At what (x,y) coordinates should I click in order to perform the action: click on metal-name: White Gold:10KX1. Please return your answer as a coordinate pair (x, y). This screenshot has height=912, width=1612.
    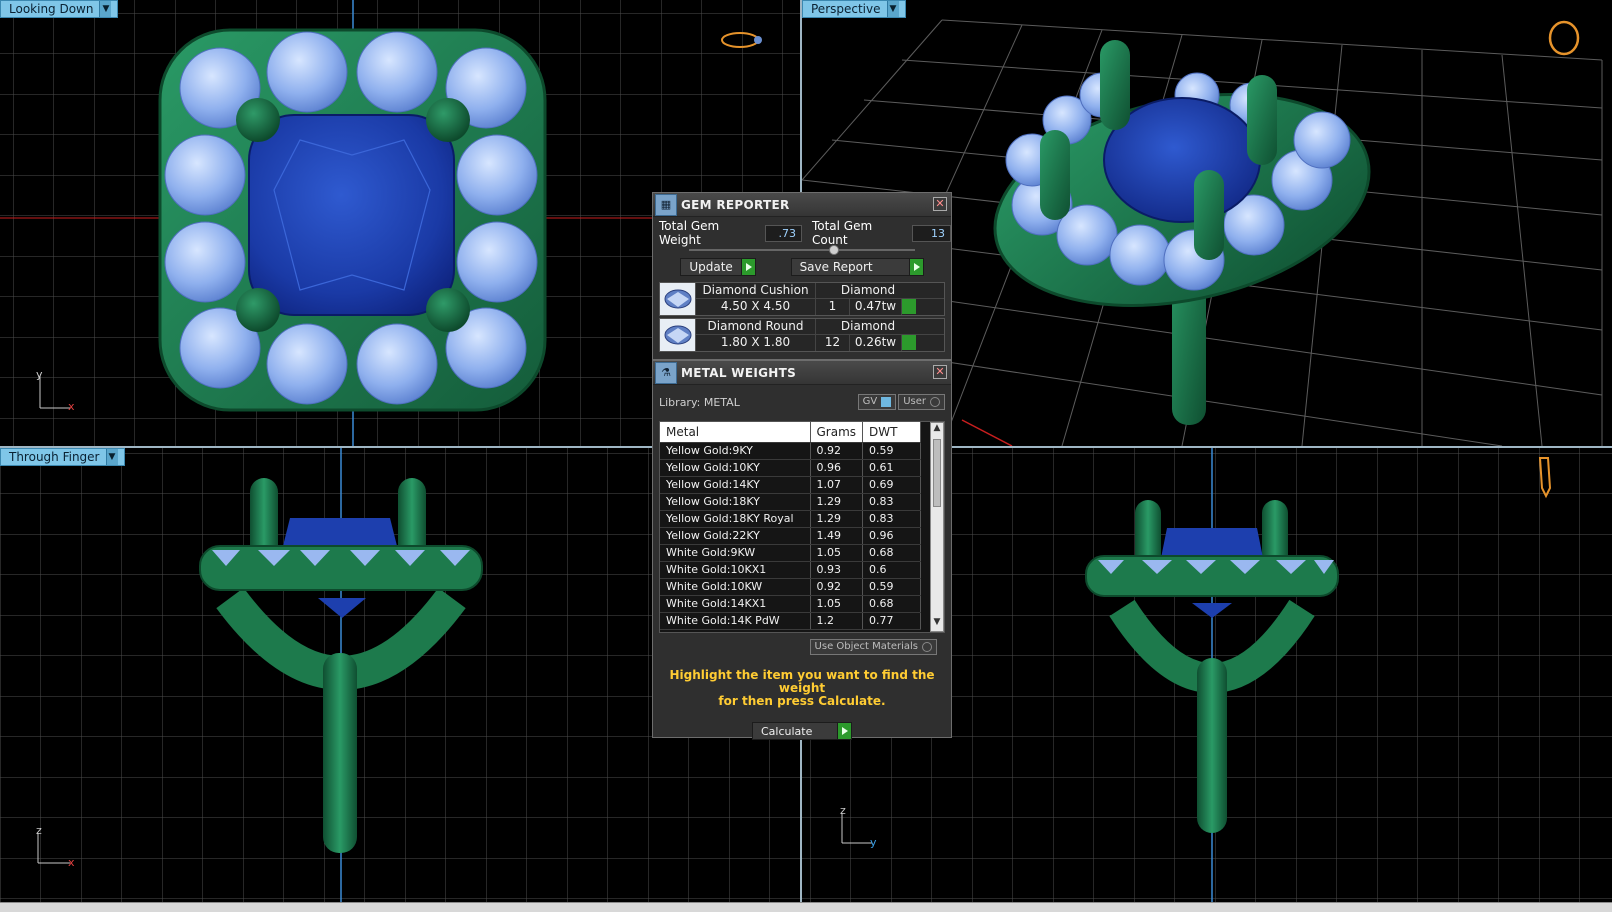
    Looking at the image, I should click on (735, 570).